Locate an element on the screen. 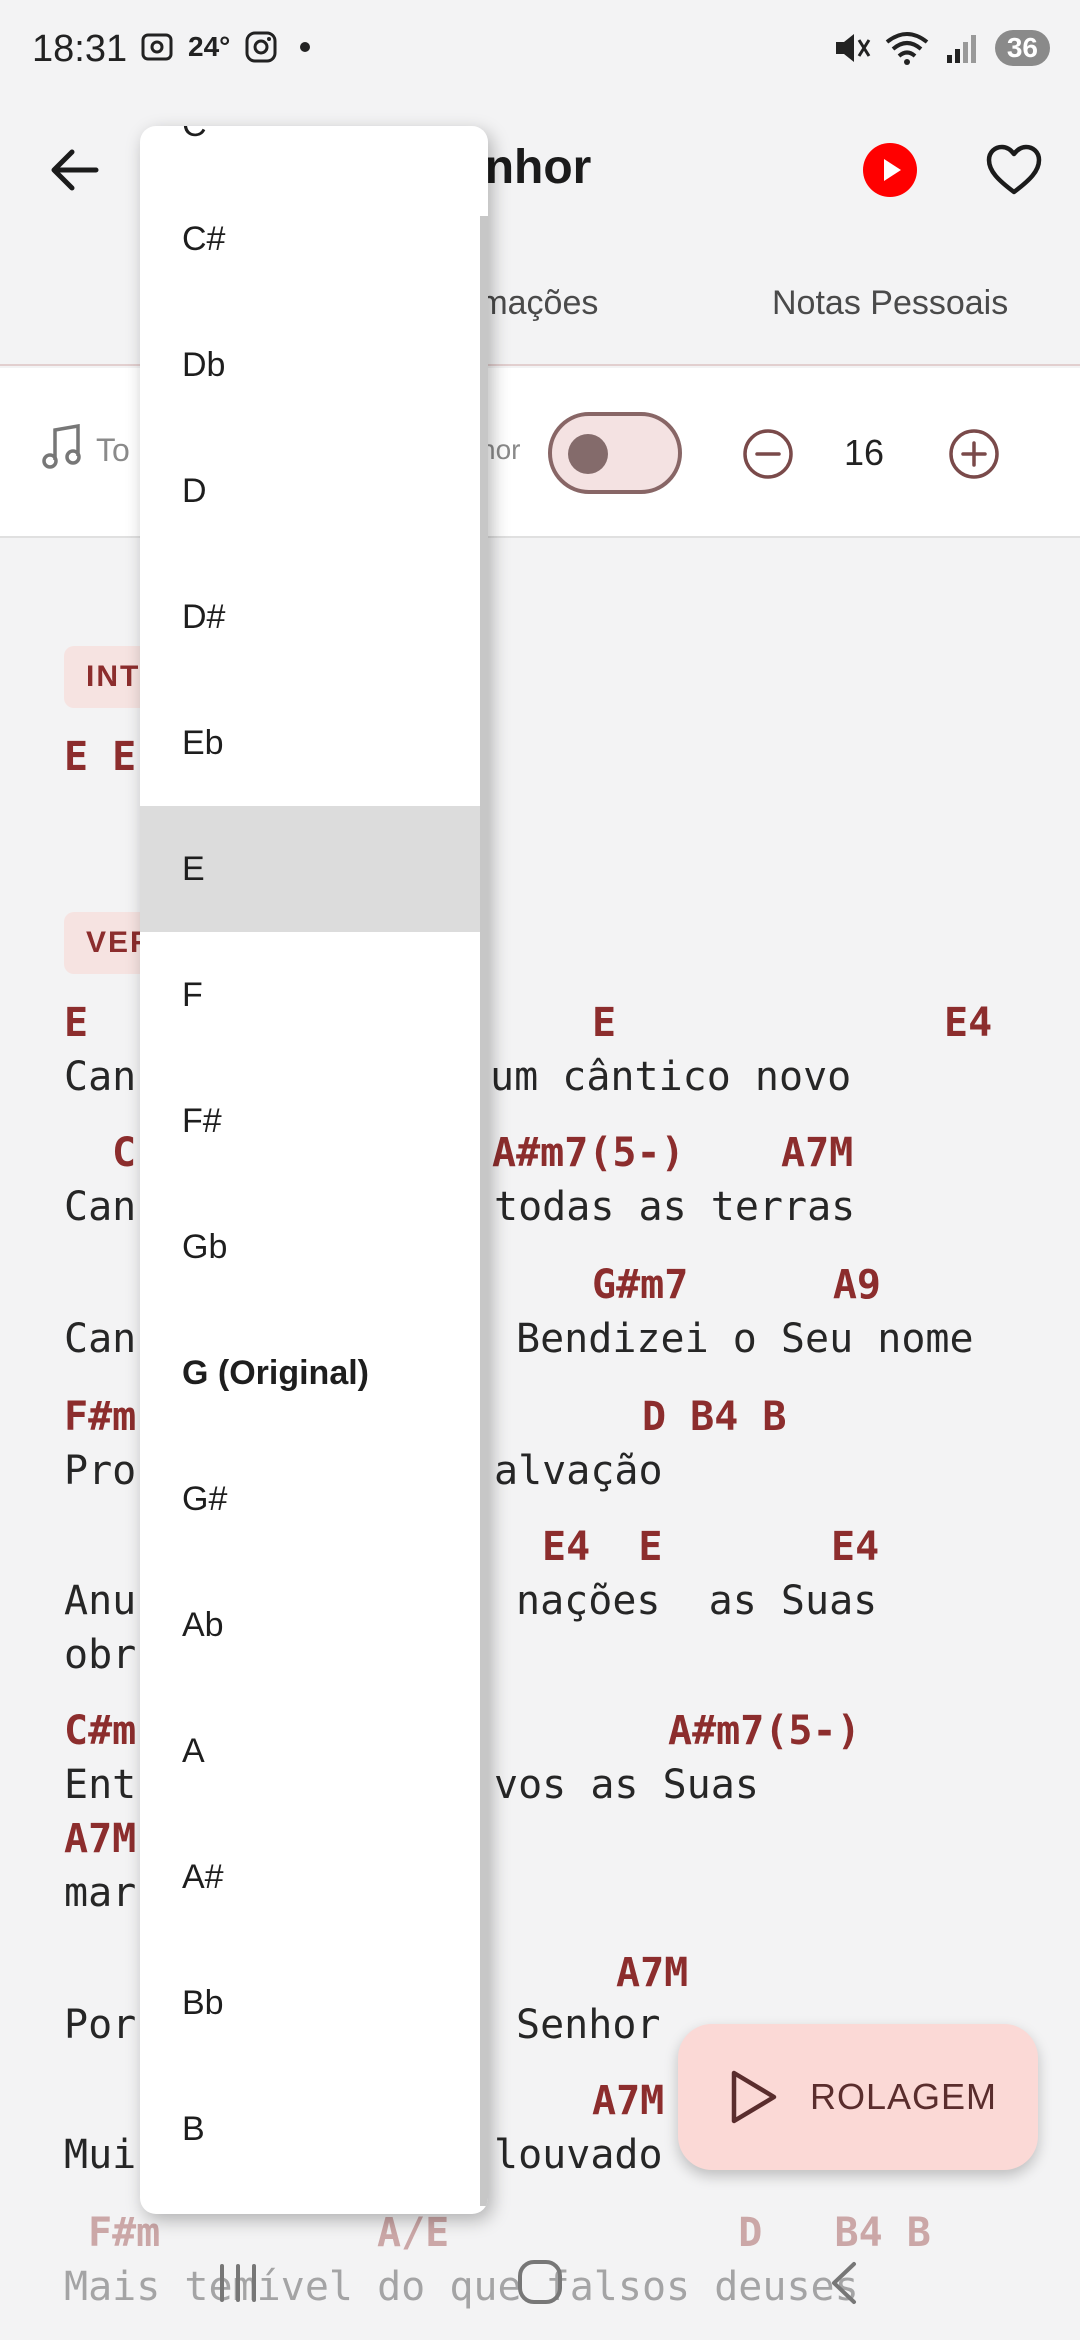 This screenshot has width=1080, height=2340. key-option: G# is located at coordinates (310, 1499).